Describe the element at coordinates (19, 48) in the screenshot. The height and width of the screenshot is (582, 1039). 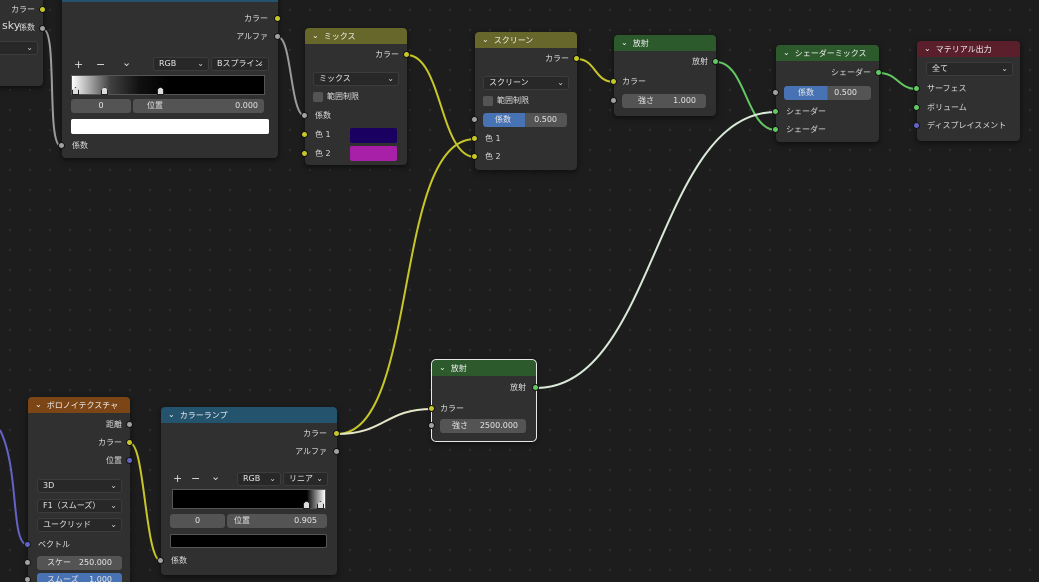
I see `fragment-dropdown: ⌄` at that location.